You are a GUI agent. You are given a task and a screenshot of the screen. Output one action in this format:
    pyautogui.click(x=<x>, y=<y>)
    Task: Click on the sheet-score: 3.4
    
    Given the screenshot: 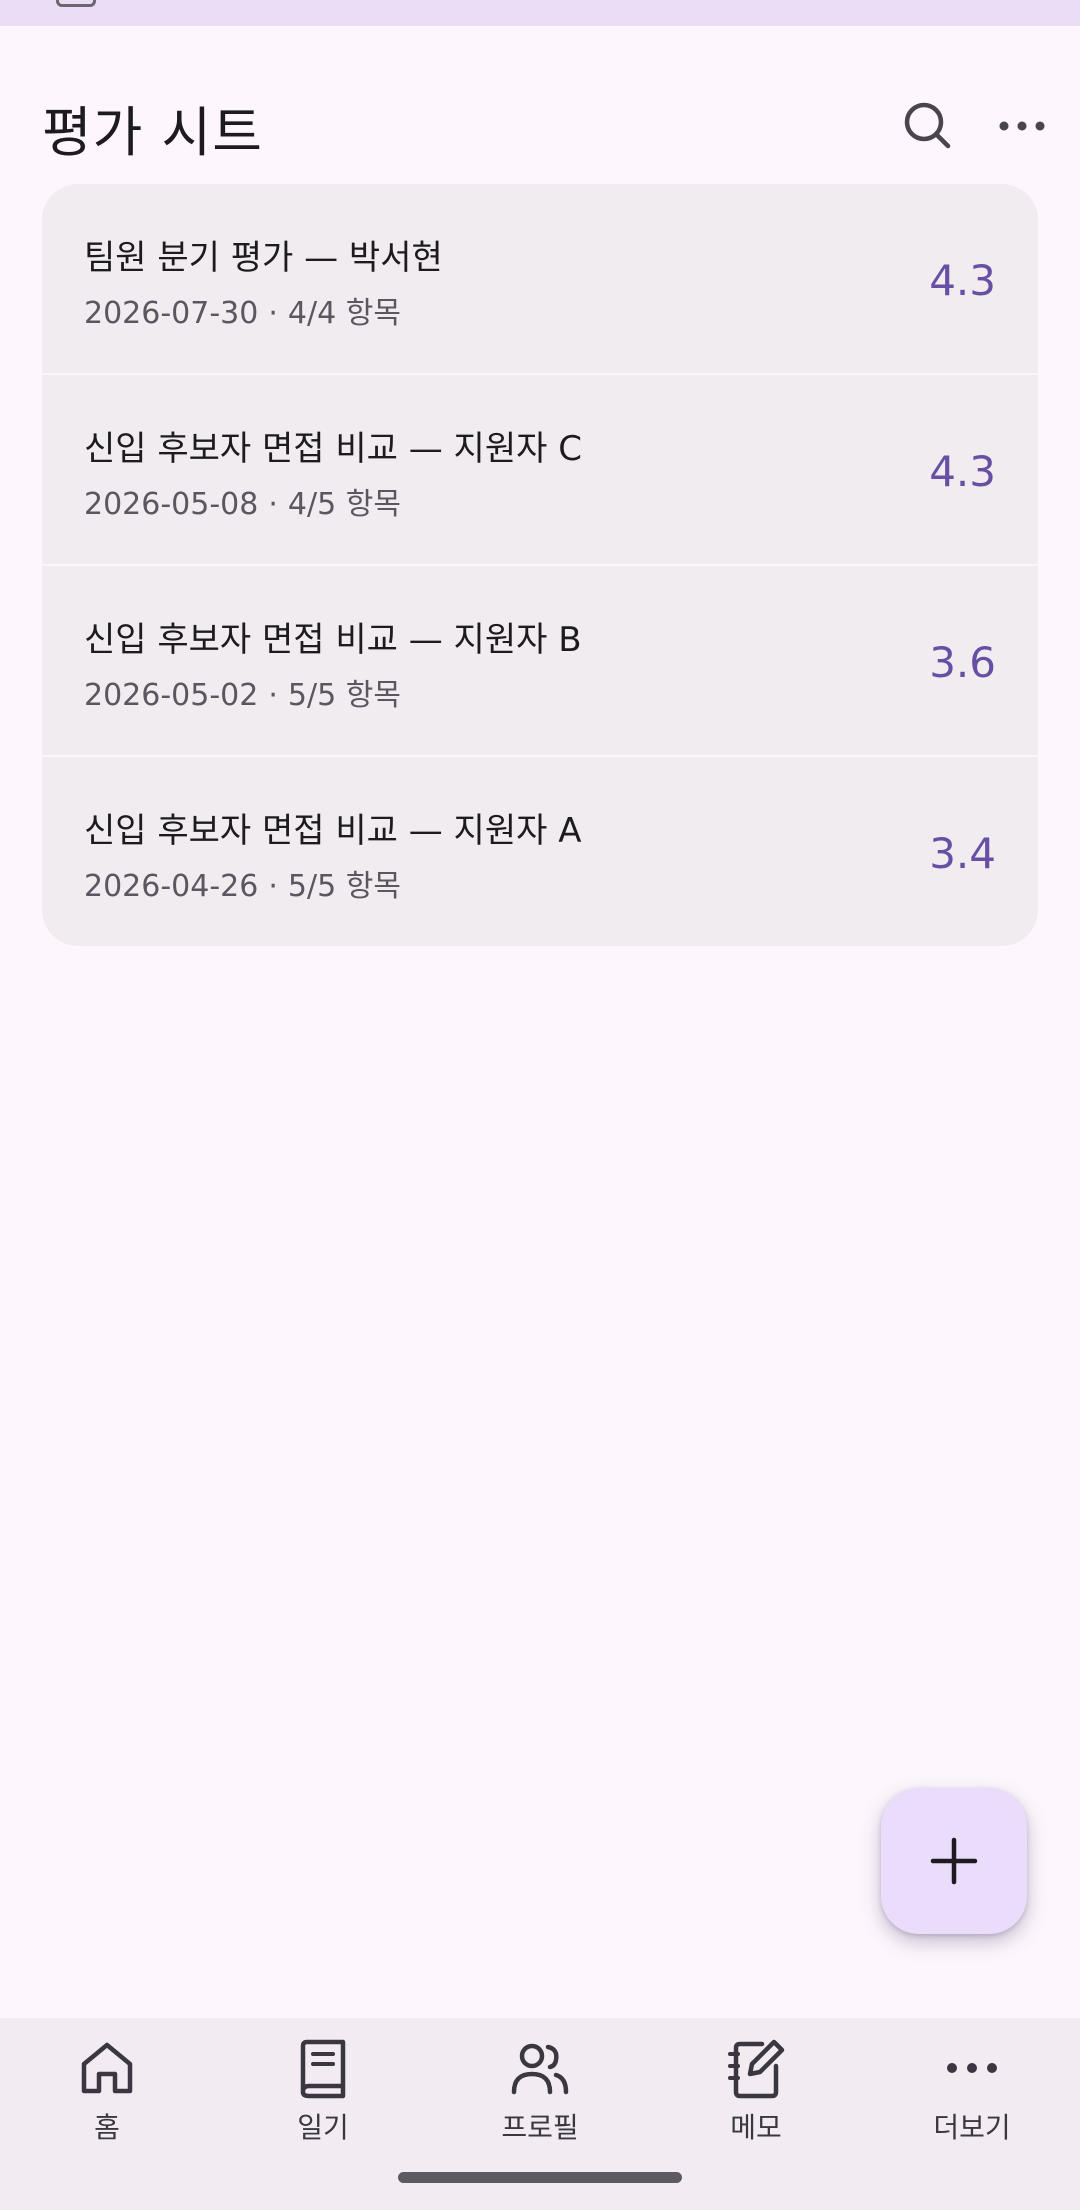 What is the action you would take?
    pyautogui.click(x=962, y=853)
    